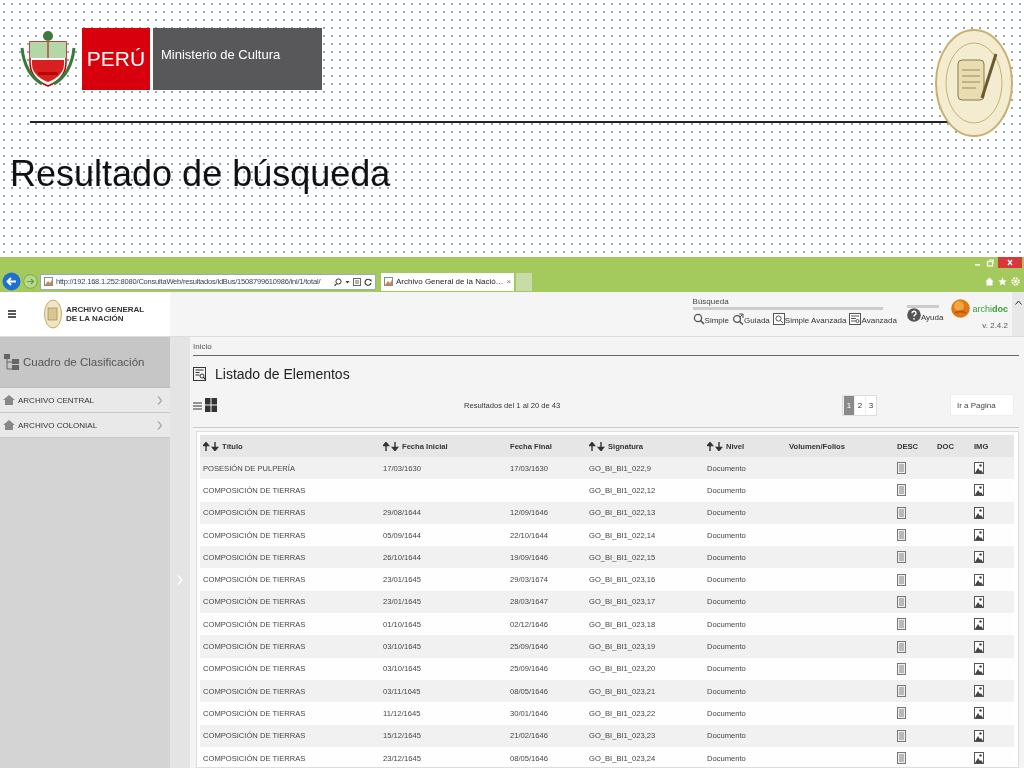  I want to click on go-to-page-field: Ir a Pagina, so click(982, 405).